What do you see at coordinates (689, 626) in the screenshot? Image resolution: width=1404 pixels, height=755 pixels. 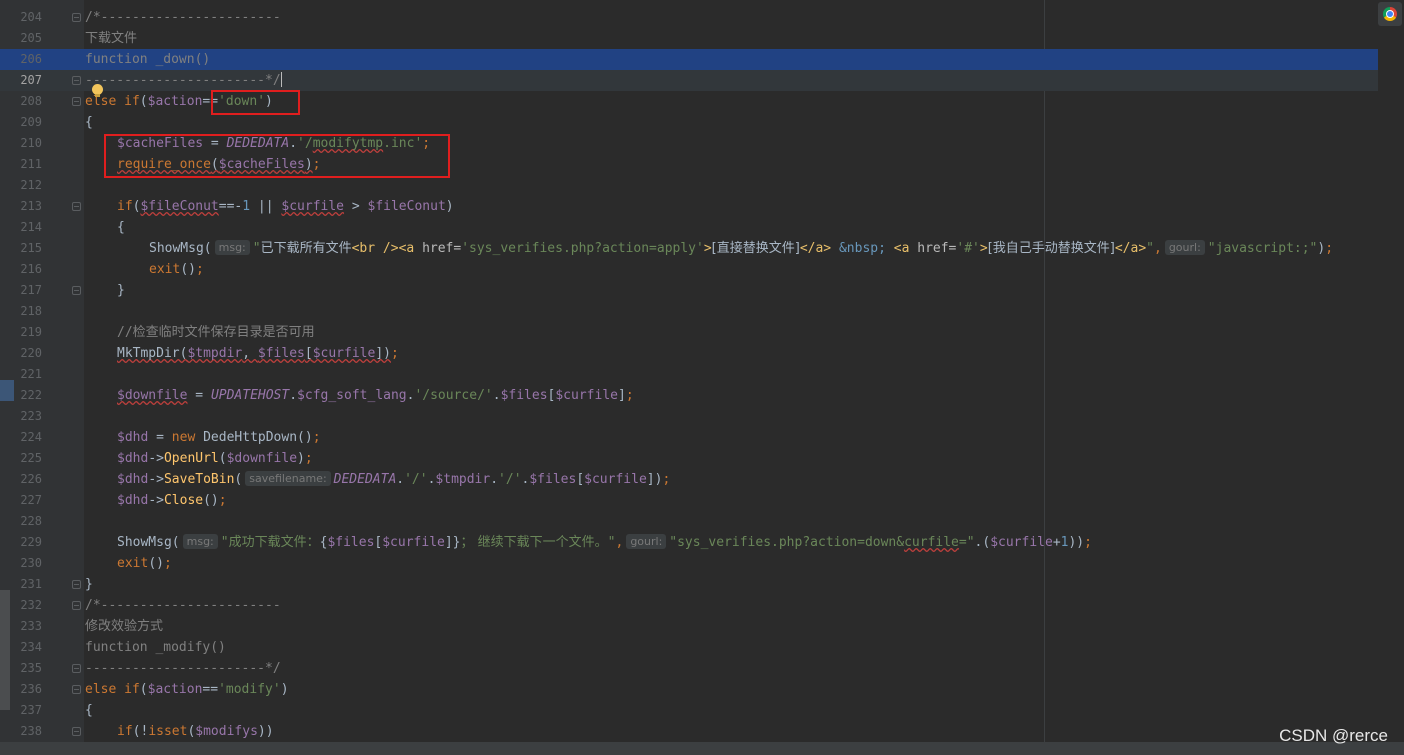 I see `code-line: 233 修改效验方式` at bounding box center [689, 626].